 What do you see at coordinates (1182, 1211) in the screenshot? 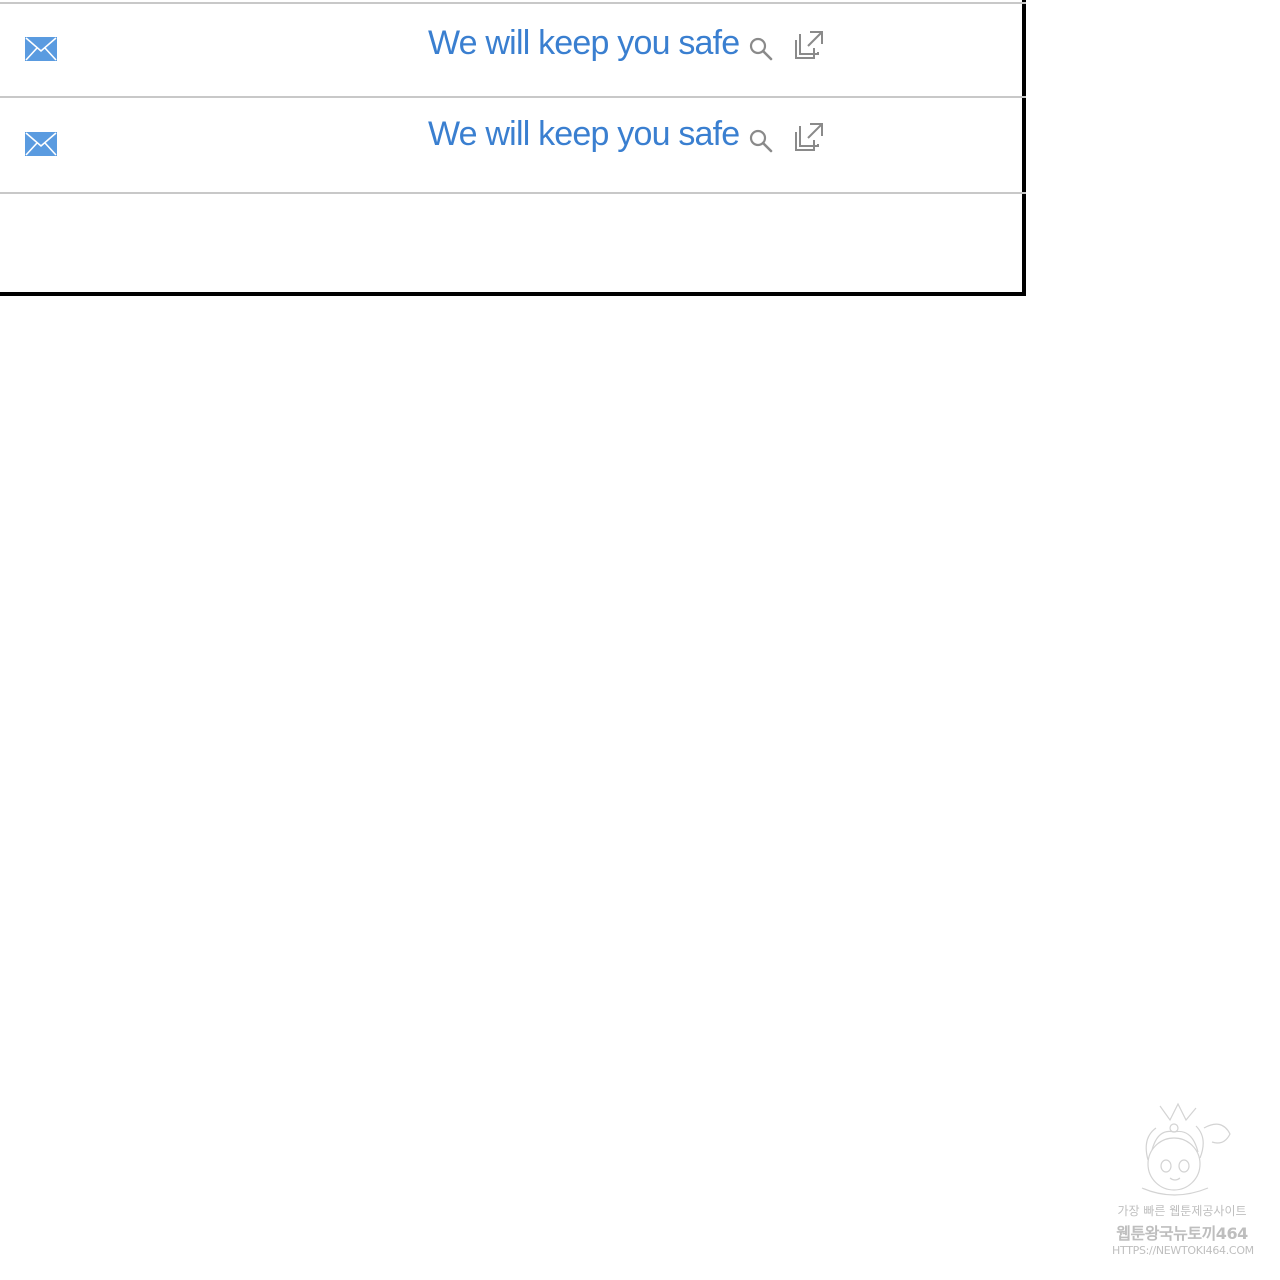
I see `watermark-line: 가장 빠른 웹툰제공사이트` at bounding box center [1182, 1211].